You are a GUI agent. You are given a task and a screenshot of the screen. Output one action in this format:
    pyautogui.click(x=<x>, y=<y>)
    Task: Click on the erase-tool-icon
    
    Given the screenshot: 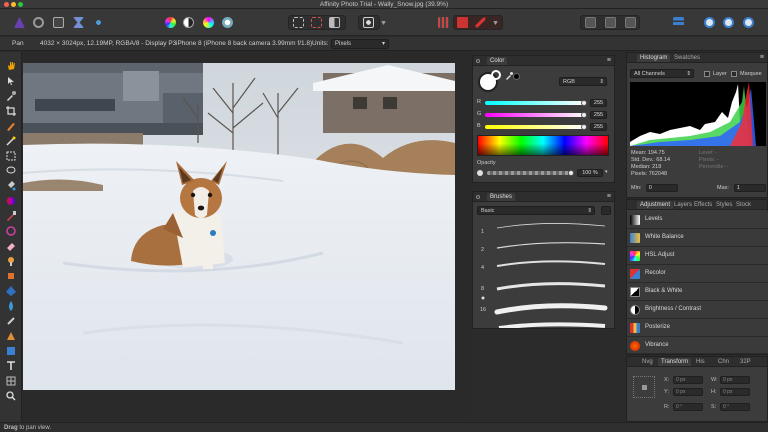 What is the action you would take?
    pyautogui.click(x=11, y=246)
    